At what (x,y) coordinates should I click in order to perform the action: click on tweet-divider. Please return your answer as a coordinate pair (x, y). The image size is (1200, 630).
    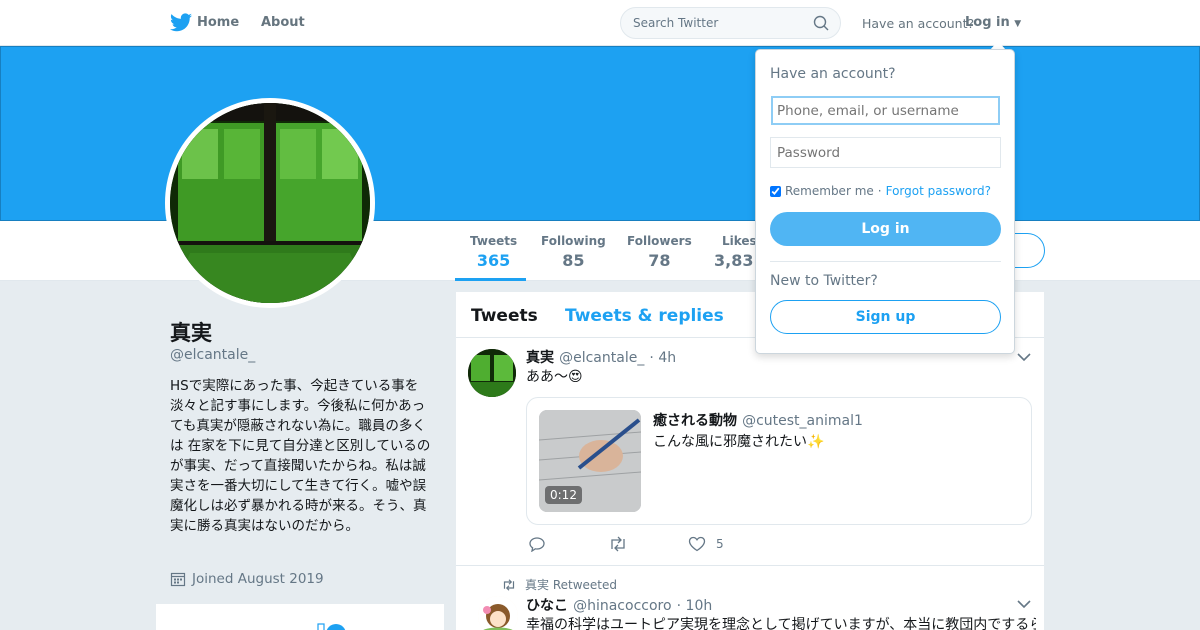
    Looking at the image, I should click on (750, 565).